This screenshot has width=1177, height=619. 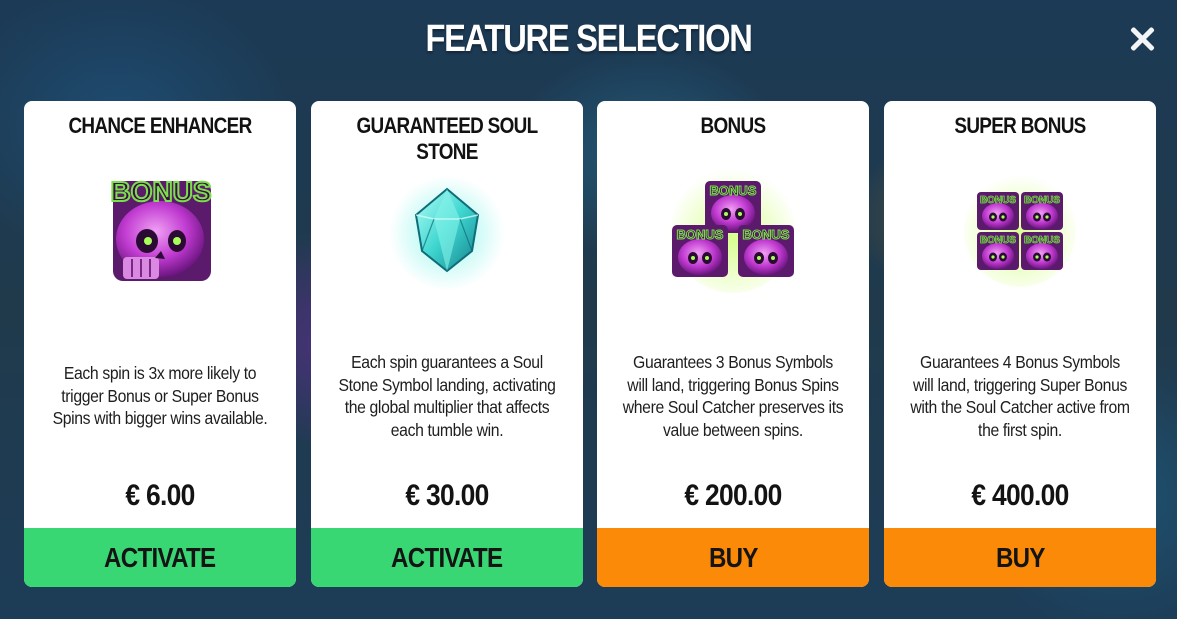 What do you see at coordinates (160, 495) in the screenshot?
I see `card-price: € 6.00` at bounding box center [160, 495].